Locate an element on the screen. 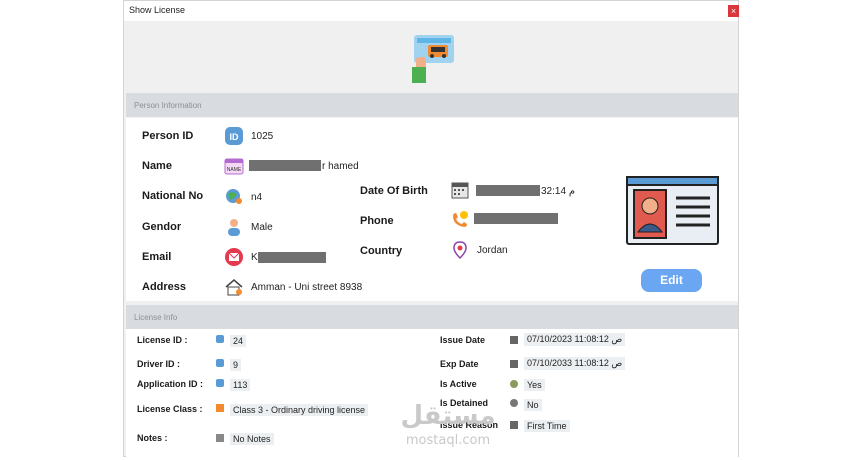 Image resolution: width=860 pixels, height=460 pixels. title-bar: Show License × is located at coordinates (431, 11).